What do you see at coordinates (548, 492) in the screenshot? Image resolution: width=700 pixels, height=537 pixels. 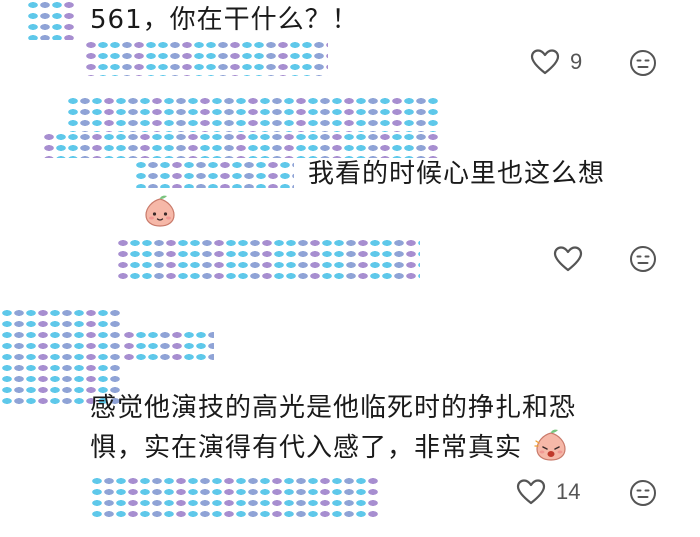 I see `comment-3-like-button: 14` at bounding box center [548, 492].